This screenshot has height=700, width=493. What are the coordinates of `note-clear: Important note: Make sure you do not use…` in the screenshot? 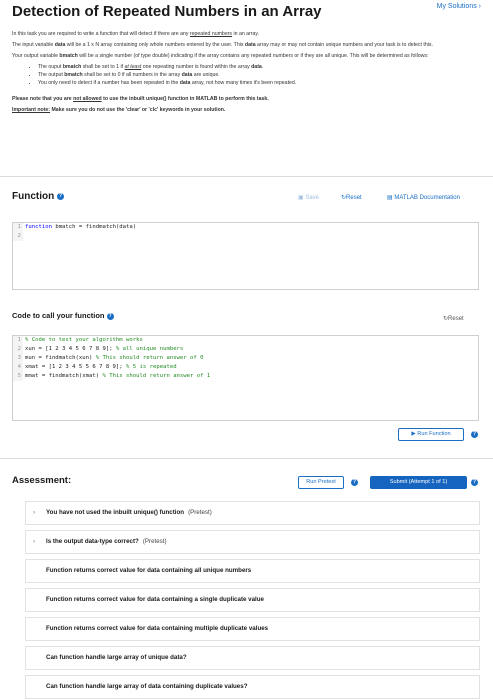 It's located at (119, 110).